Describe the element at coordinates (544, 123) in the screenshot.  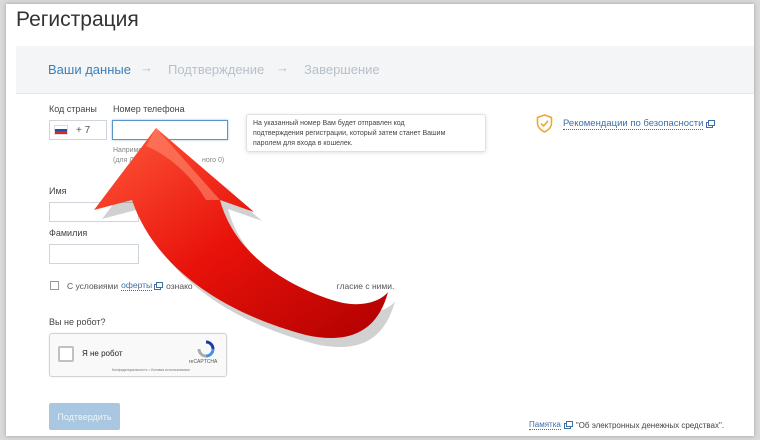
I see `shield-check-icon` at that location.